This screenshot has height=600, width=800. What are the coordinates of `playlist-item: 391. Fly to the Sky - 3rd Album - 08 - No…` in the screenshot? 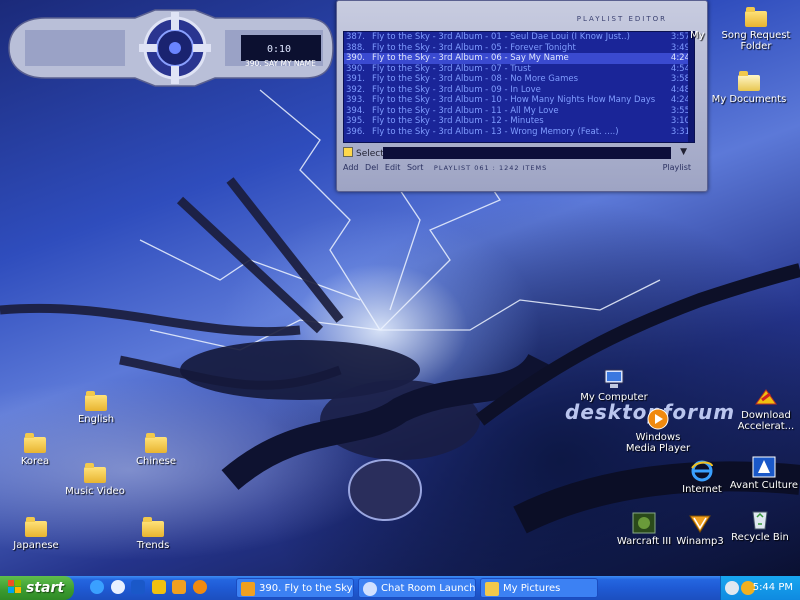 It's located at (519, 79).